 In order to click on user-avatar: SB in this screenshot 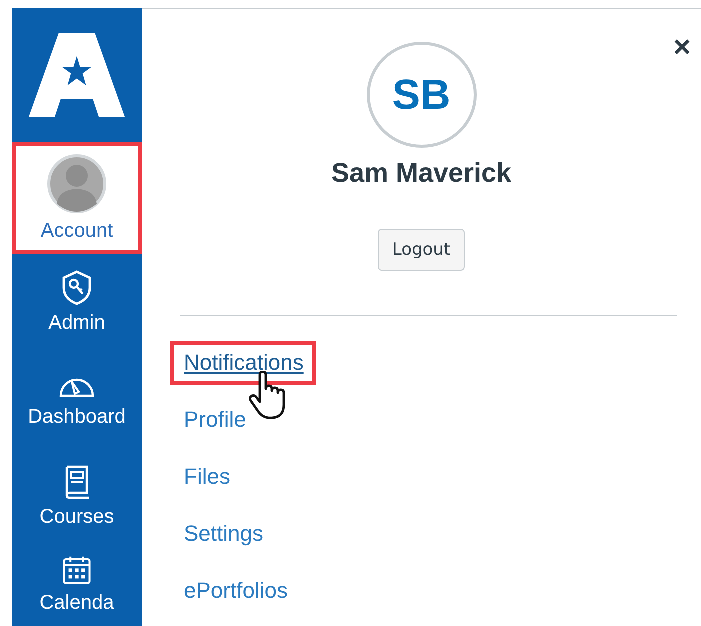, I will do `click(421, 95)`.